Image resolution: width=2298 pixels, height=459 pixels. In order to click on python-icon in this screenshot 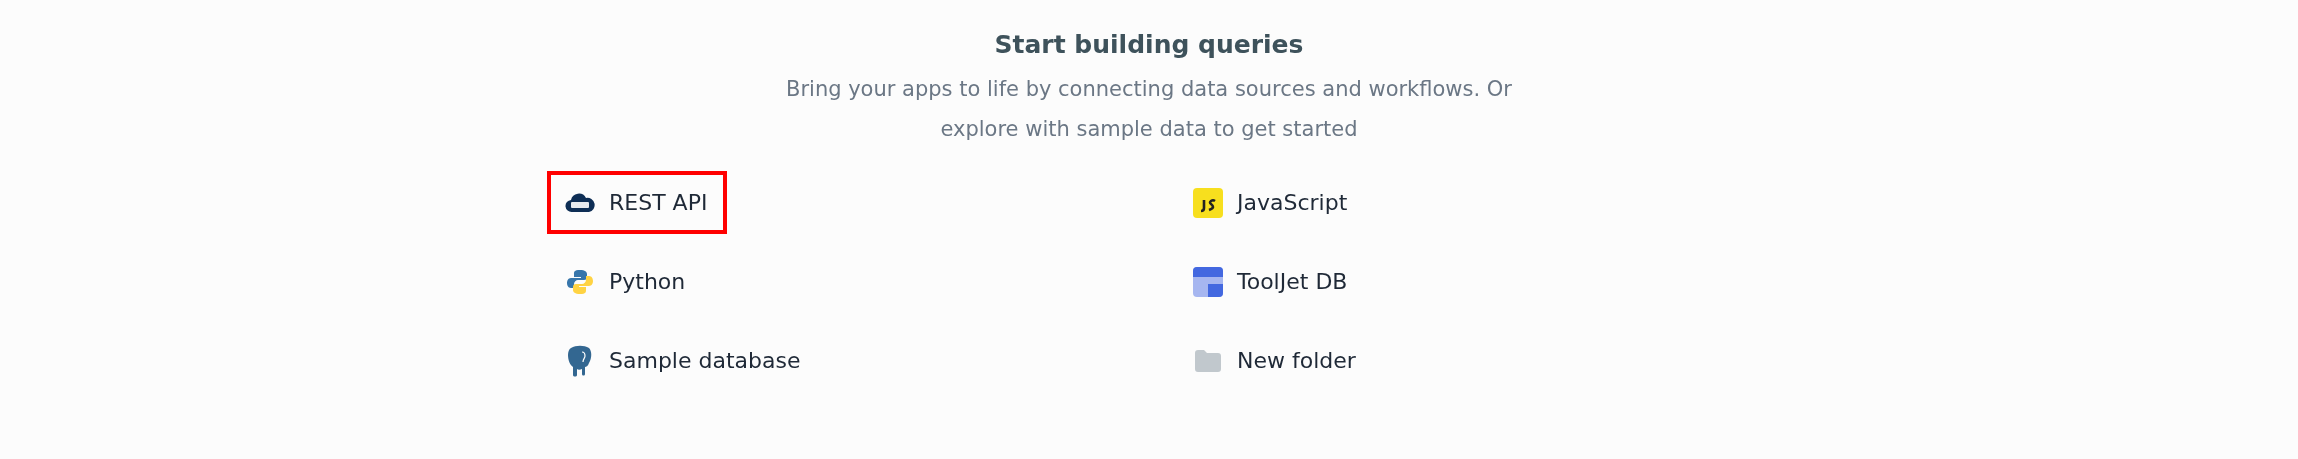, I will do `click(580, 281)`.